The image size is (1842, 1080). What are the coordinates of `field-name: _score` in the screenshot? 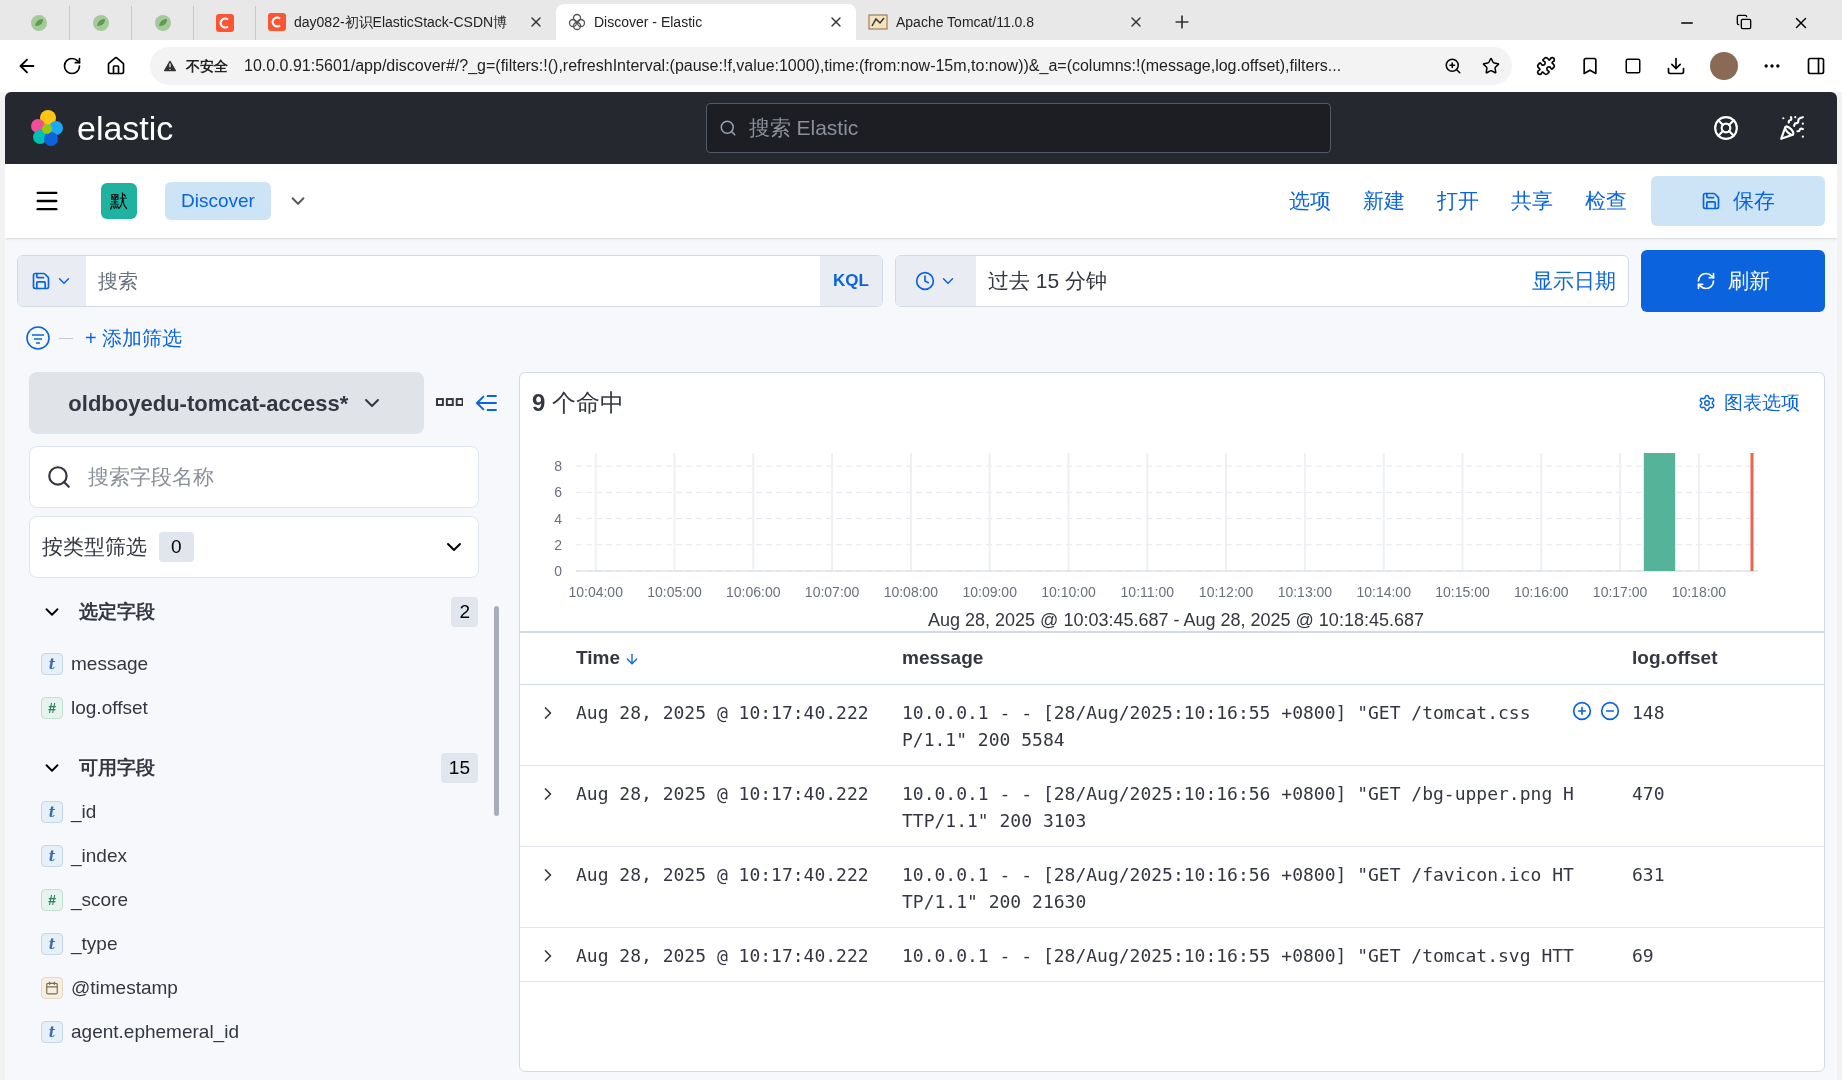 It's located at (100, 900).